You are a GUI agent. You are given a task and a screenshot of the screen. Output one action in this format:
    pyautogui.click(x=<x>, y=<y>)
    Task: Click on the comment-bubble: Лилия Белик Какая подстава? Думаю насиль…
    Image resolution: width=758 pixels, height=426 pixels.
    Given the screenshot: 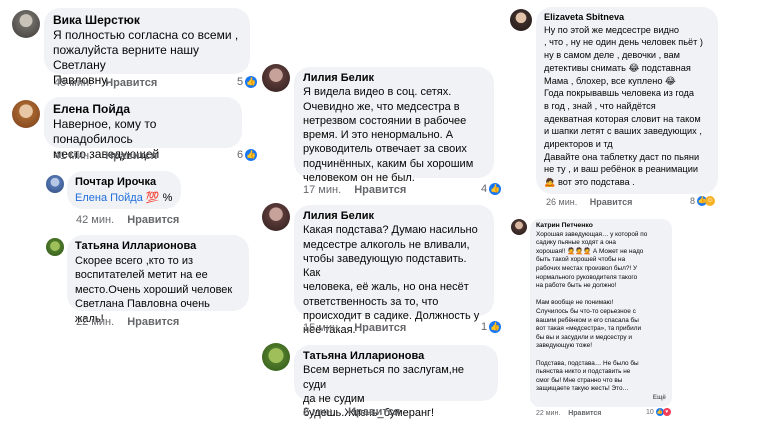 What is the action you would take?
    pyautogui.click(x=394, y=270)
    